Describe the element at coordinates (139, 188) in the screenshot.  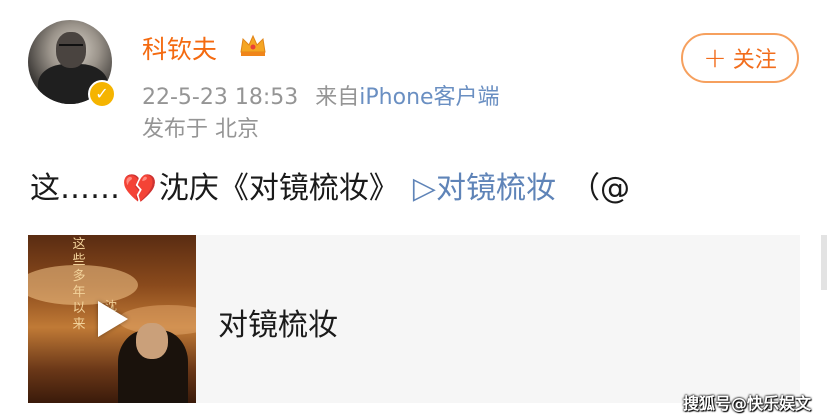
I see `broken-heart-icon: 💔` at that location.